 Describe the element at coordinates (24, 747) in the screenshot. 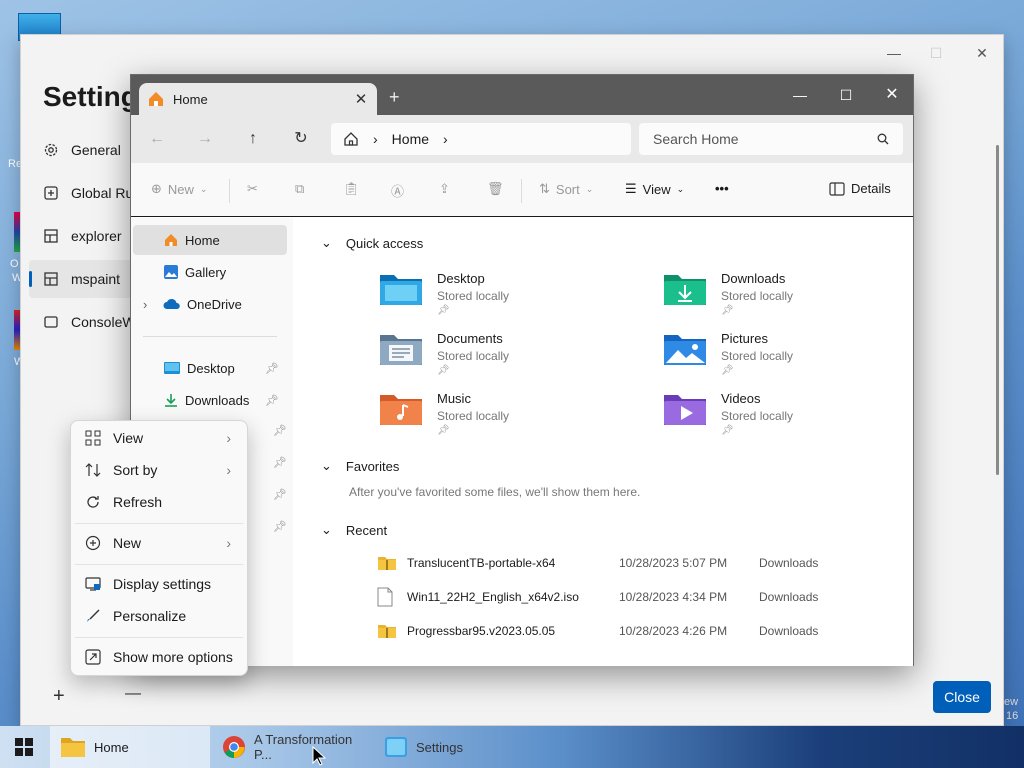

I see `start-button` at that location.